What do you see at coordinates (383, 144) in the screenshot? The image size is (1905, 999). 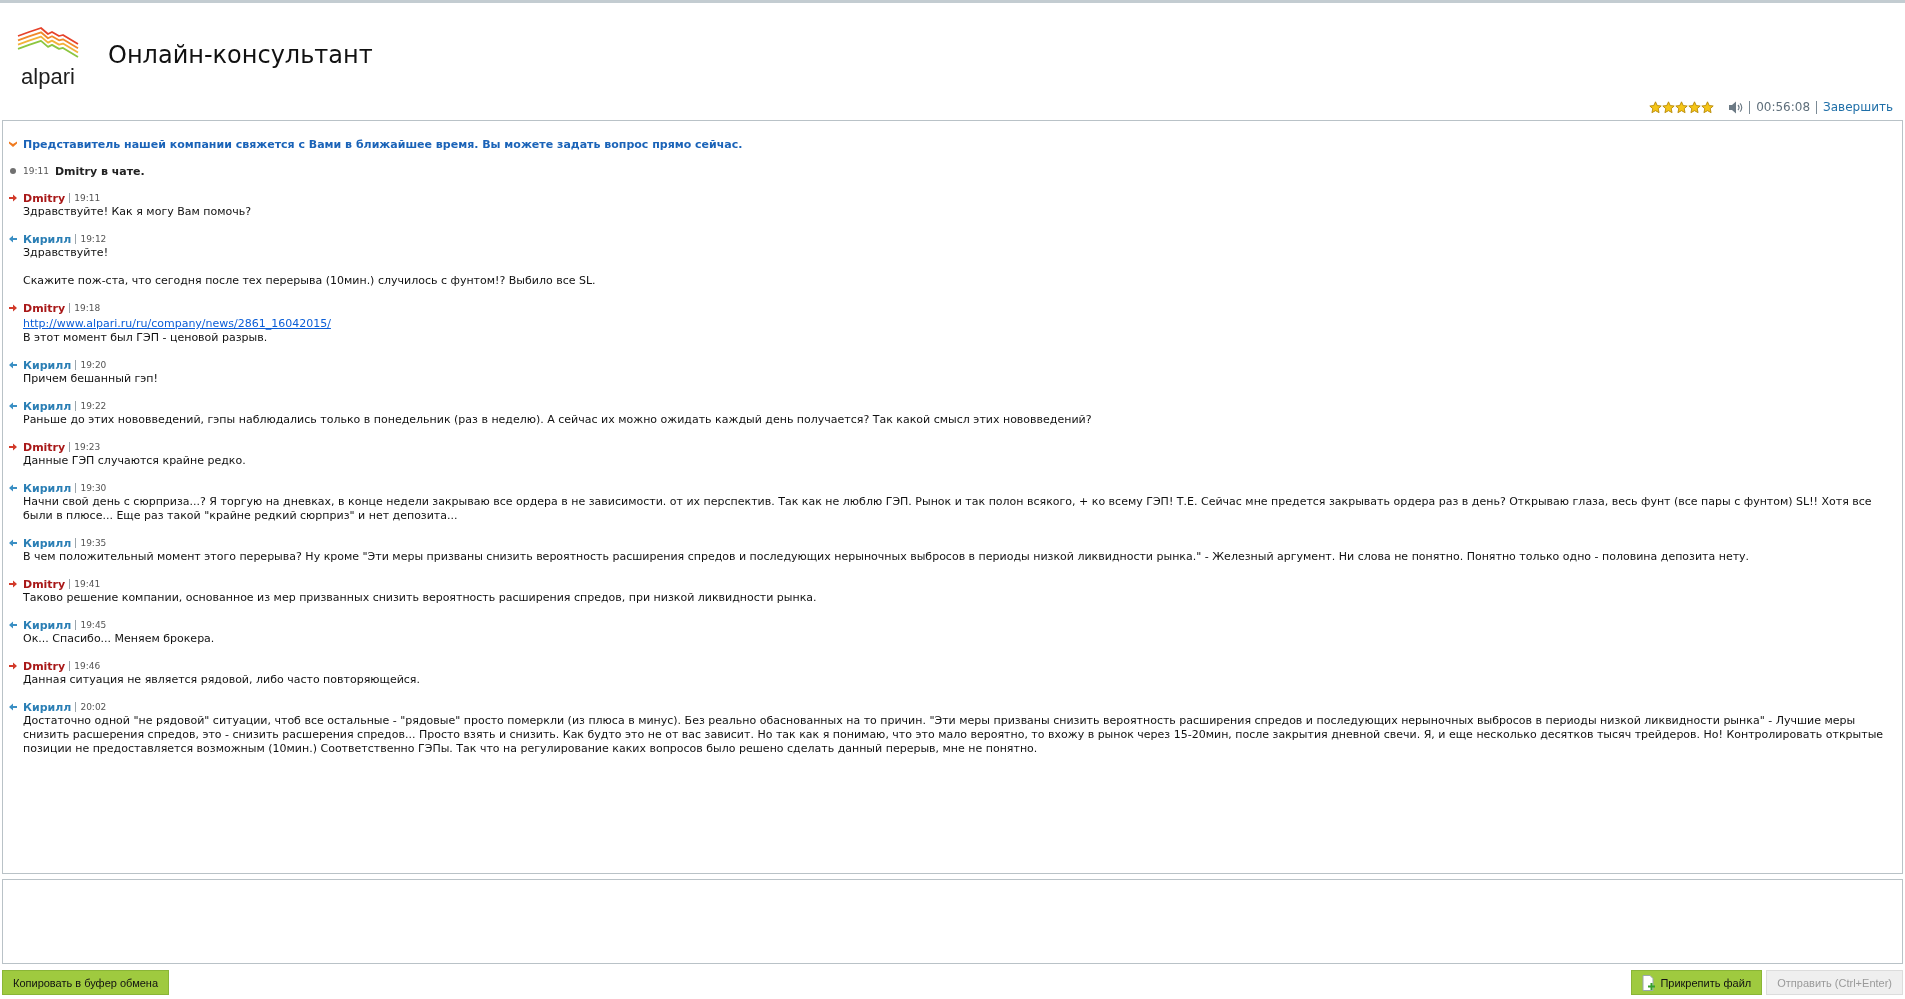 I see `notice-text: Представитель нашей компании свяжется с Вами в ближайшее время. Вы можете задать вопрос прямо сейчас.` at bounding box center [383, 144].